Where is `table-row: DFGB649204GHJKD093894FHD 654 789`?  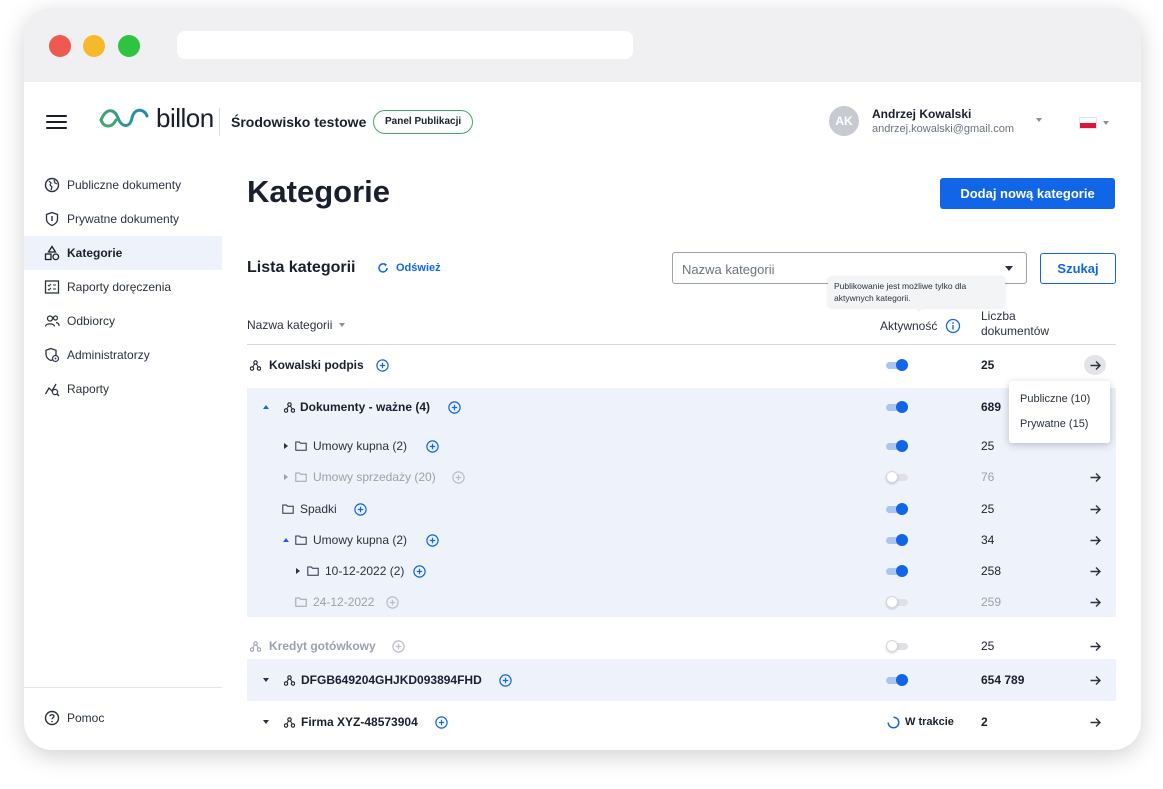 table-row: DFGB649204GHJKD093894FHD 654 789 is located at coordinates (681, 680).